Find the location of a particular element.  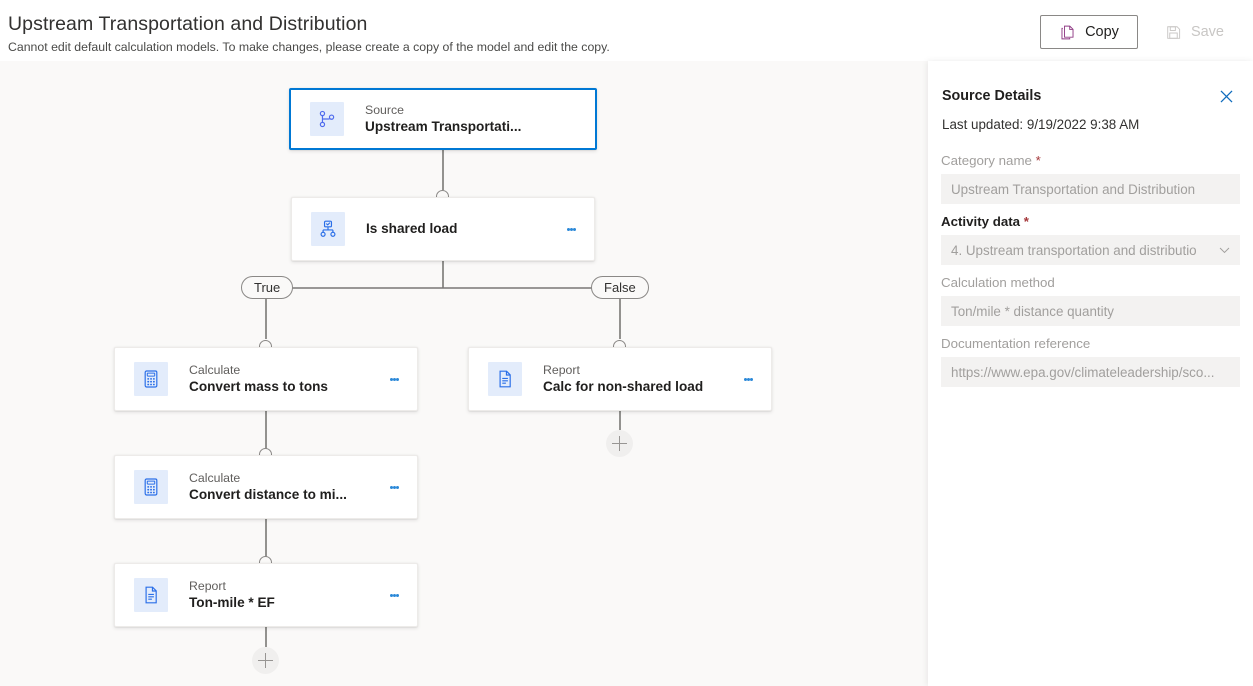

flow-node-condition-text: Is shared load is located at coordinates (411, 229).